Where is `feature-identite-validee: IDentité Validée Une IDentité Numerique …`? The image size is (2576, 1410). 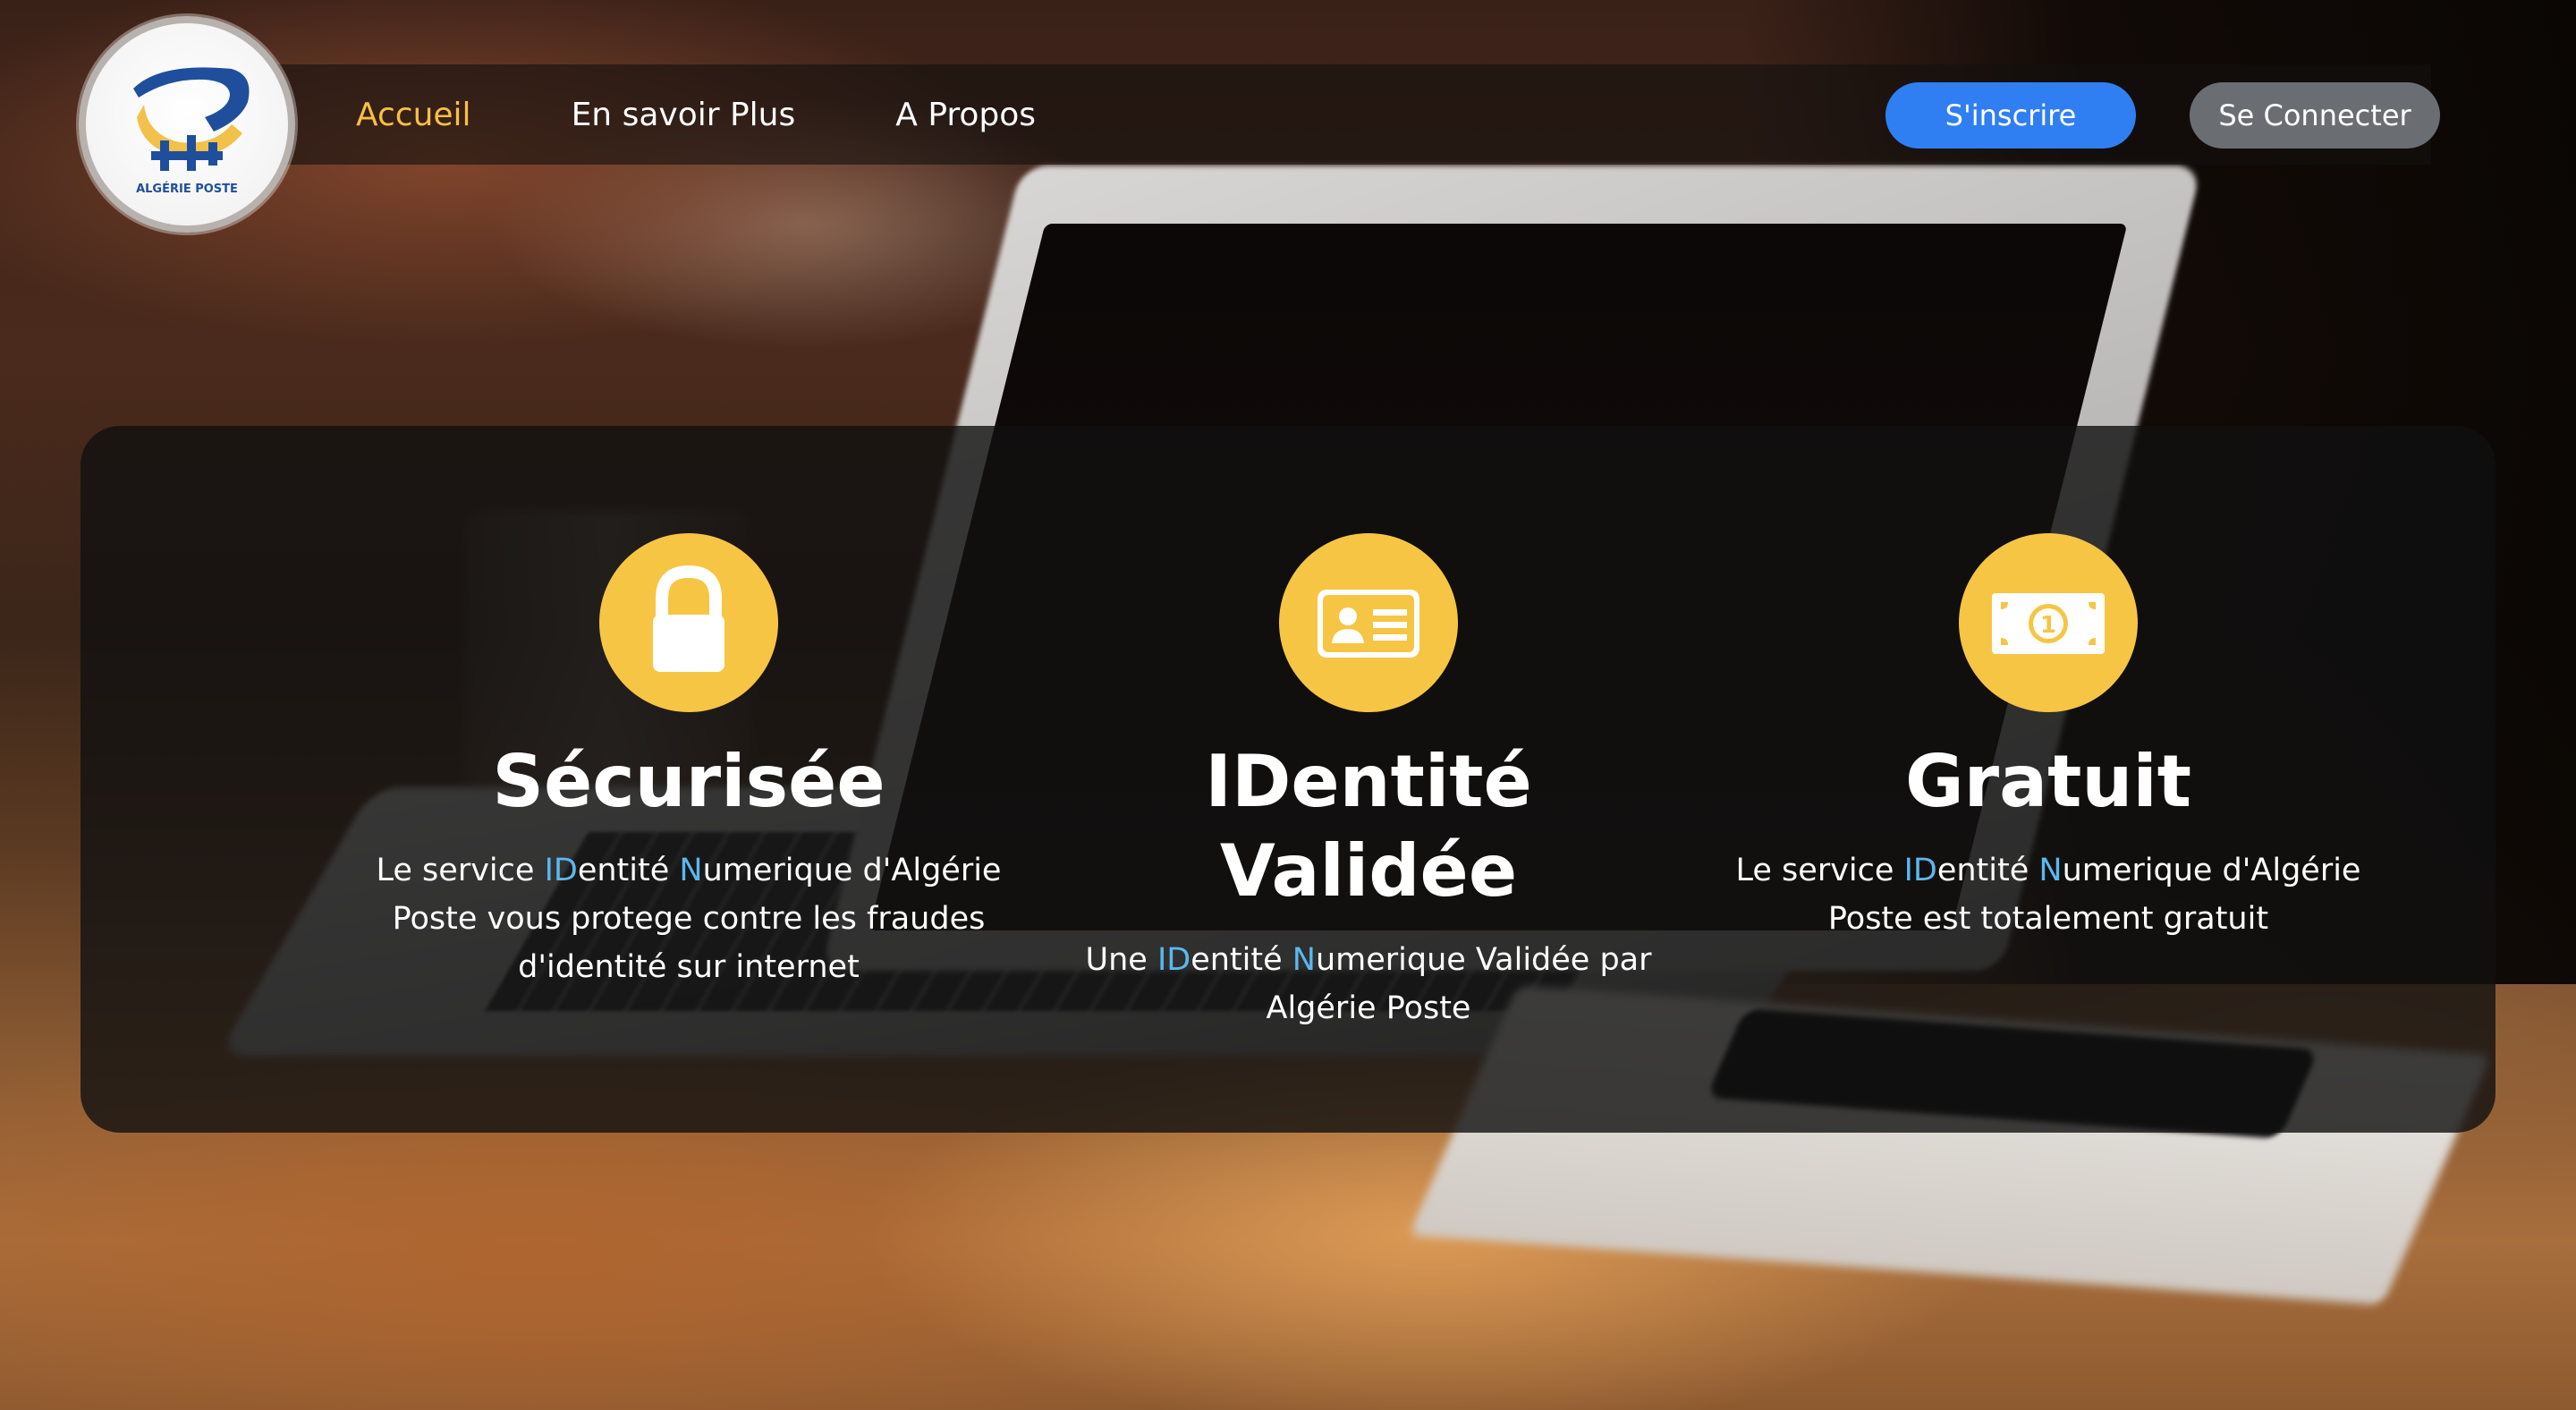
feature-identite-validee: IDentité Validée Une IDentité Numerique … is located at coordinates (1368, 782).